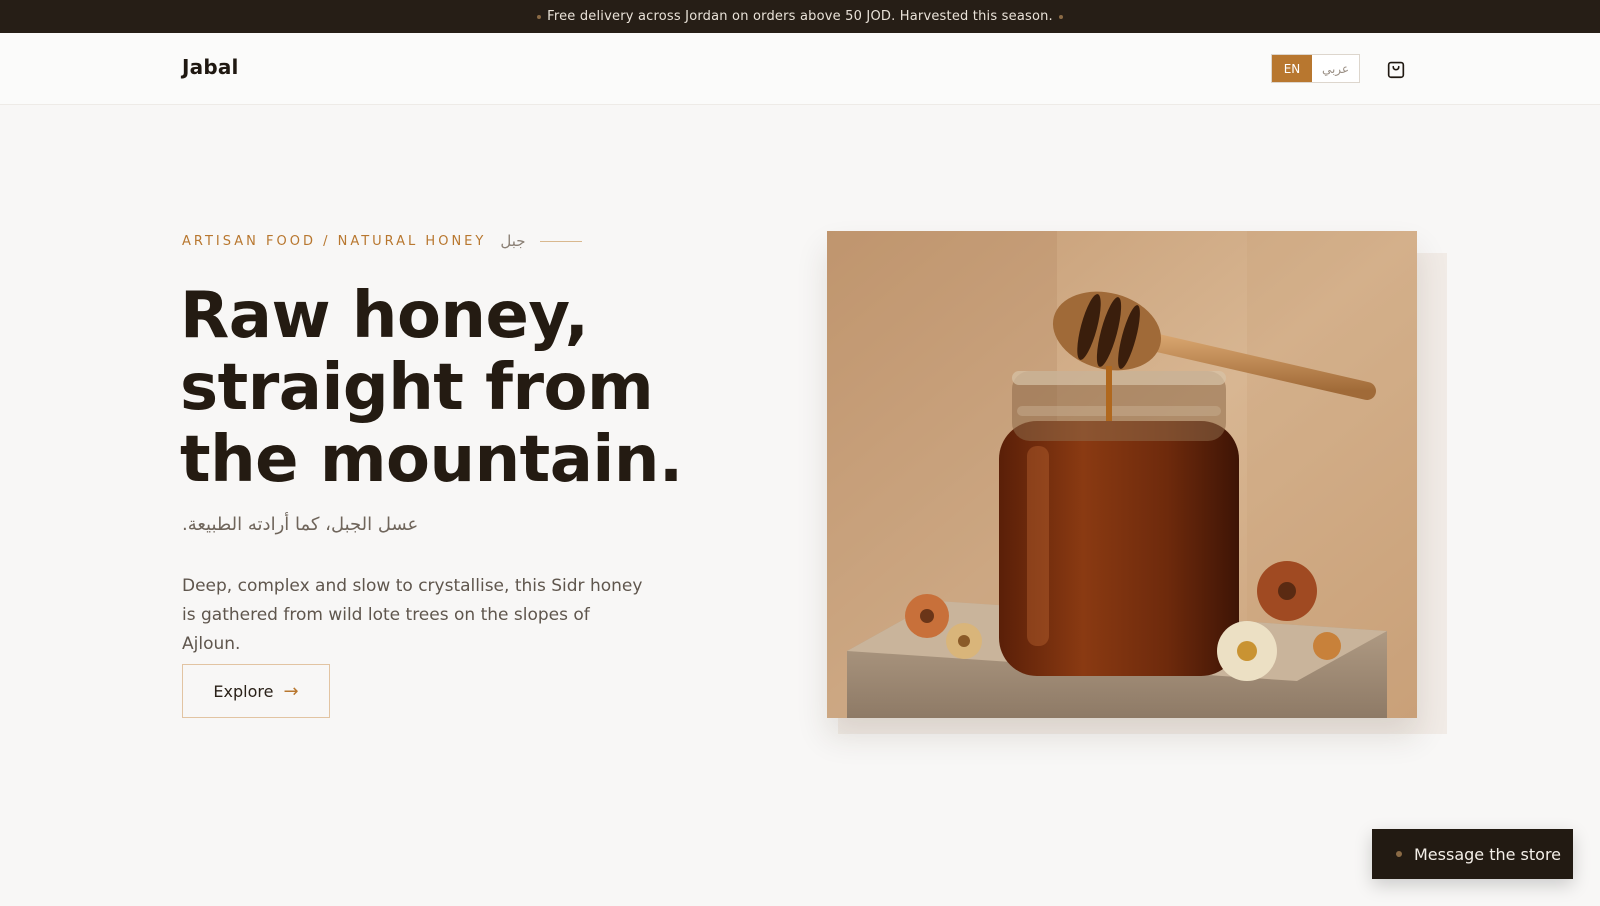  Describe the element at coordinates (800, 69) in the screenshot. I see `site-header: Jabal EN عربي` at that location.